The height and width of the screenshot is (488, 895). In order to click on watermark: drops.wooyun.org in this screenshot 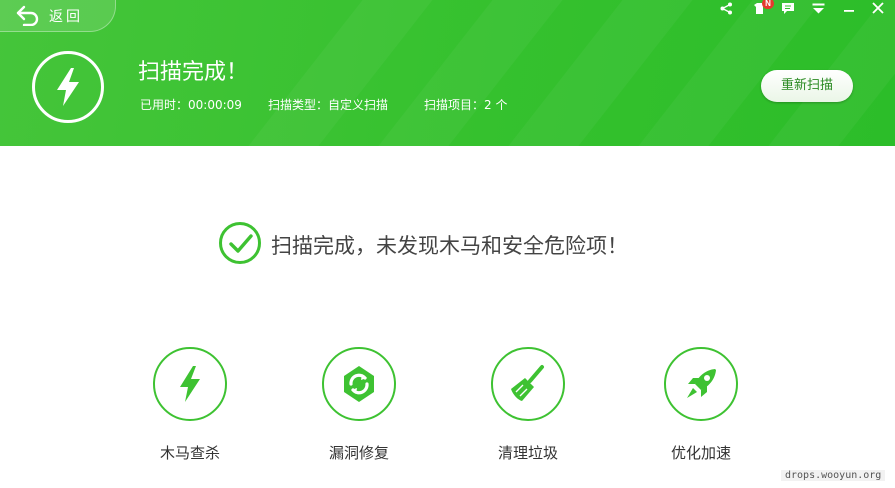, I will do `click(833, 475)`.